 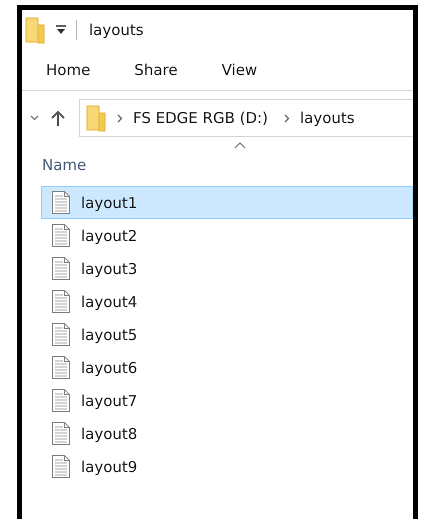 What do you see at coordinates (227, 301) in the screenshot?
I see `file-row: layout4` at bounding box center [227, 301].